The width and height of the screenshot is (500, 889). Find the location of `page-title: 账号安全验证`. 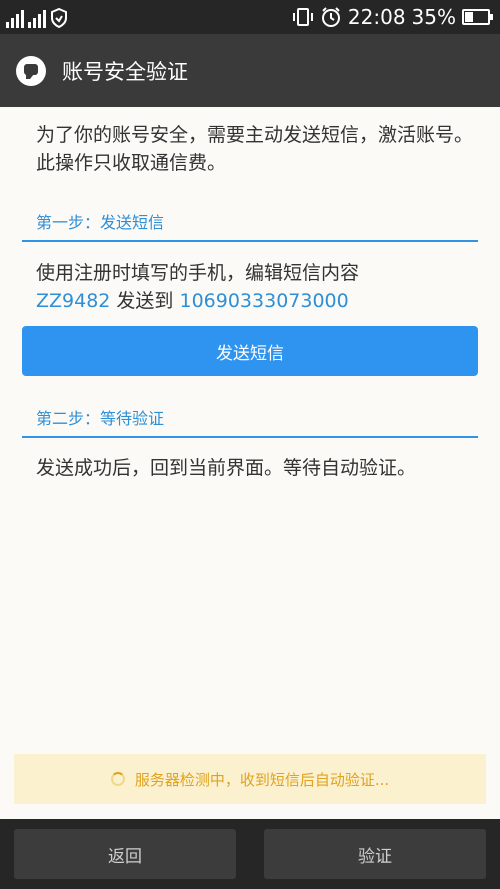

page-title: 账号安全验证 is located at coordinates (125, 71).